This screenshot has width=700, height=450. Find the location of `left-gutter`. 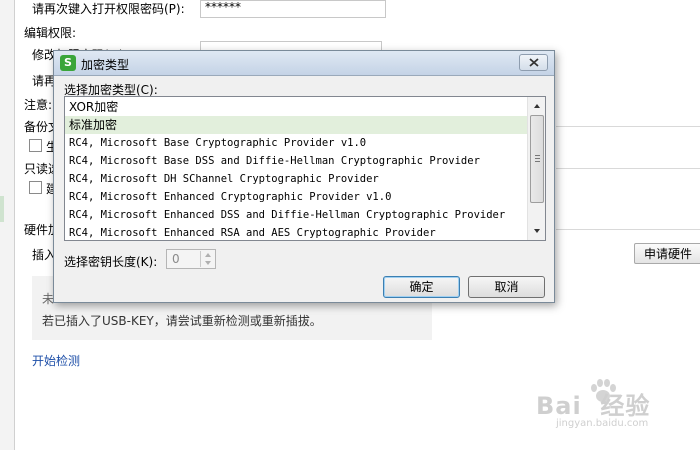

left-gutter is located at coordinates (7, 225).